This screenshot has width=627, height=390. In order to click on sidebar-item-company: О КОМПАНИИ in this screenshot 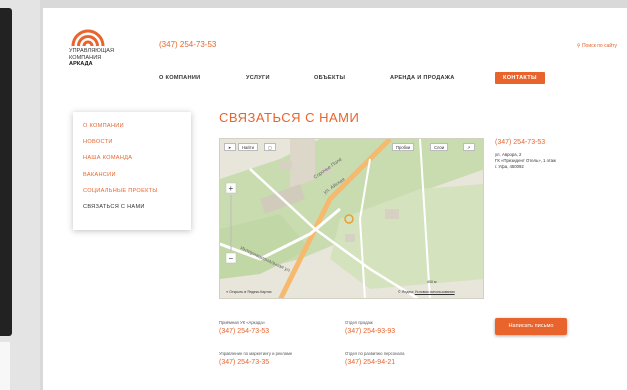, I will do `click(137, 131)`.